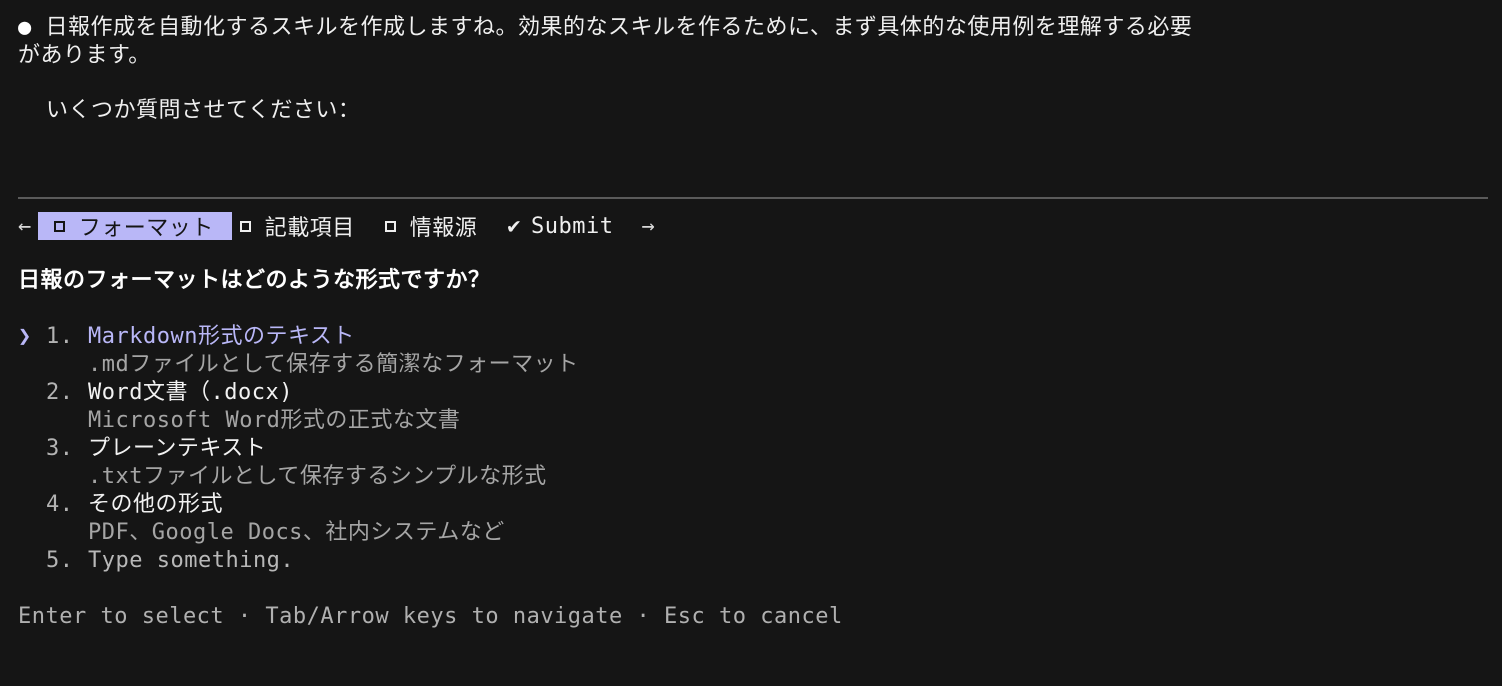 The image size is (1502, 686). I want to click on tab-submit: ✔ Submit, so click(560, 226).